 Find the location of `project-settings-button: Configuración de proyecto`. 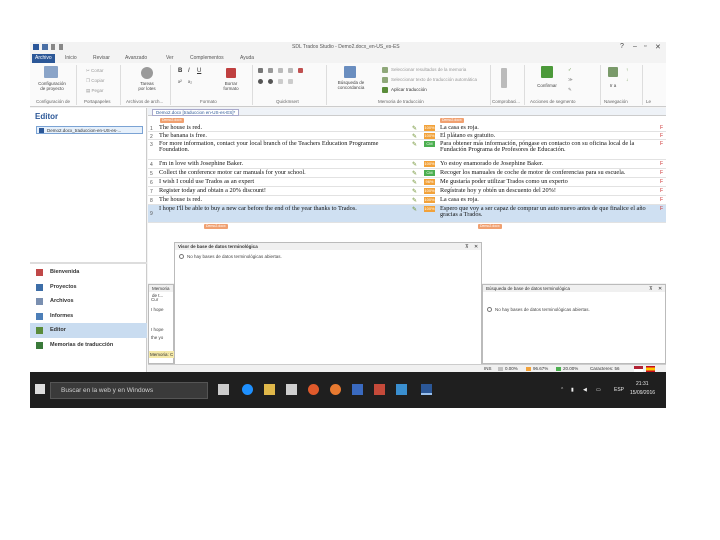

project-settings-button: Configuración de proyecto is located at coordinates (52, 86).